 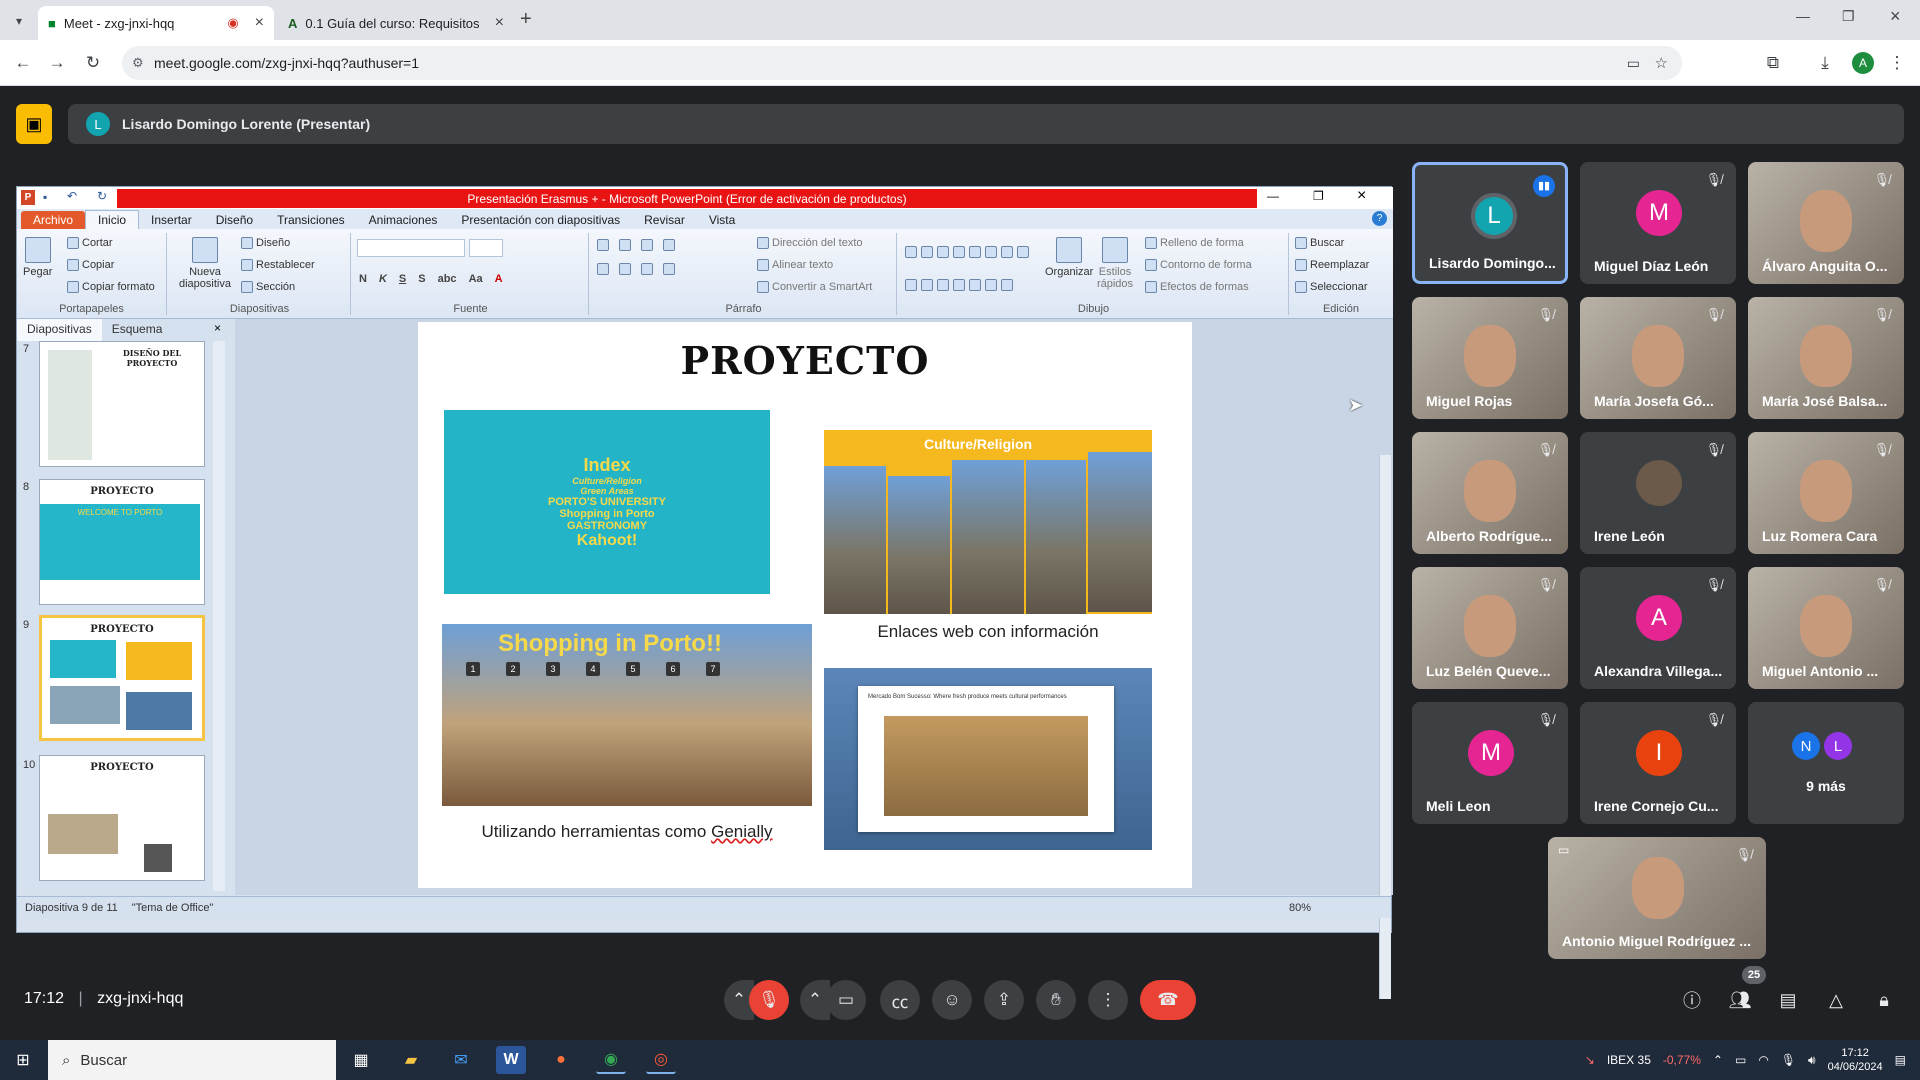 I want to click on participant-tile: 🎙︎̸ Miguel Rojas, so click(x=1490, y=358).